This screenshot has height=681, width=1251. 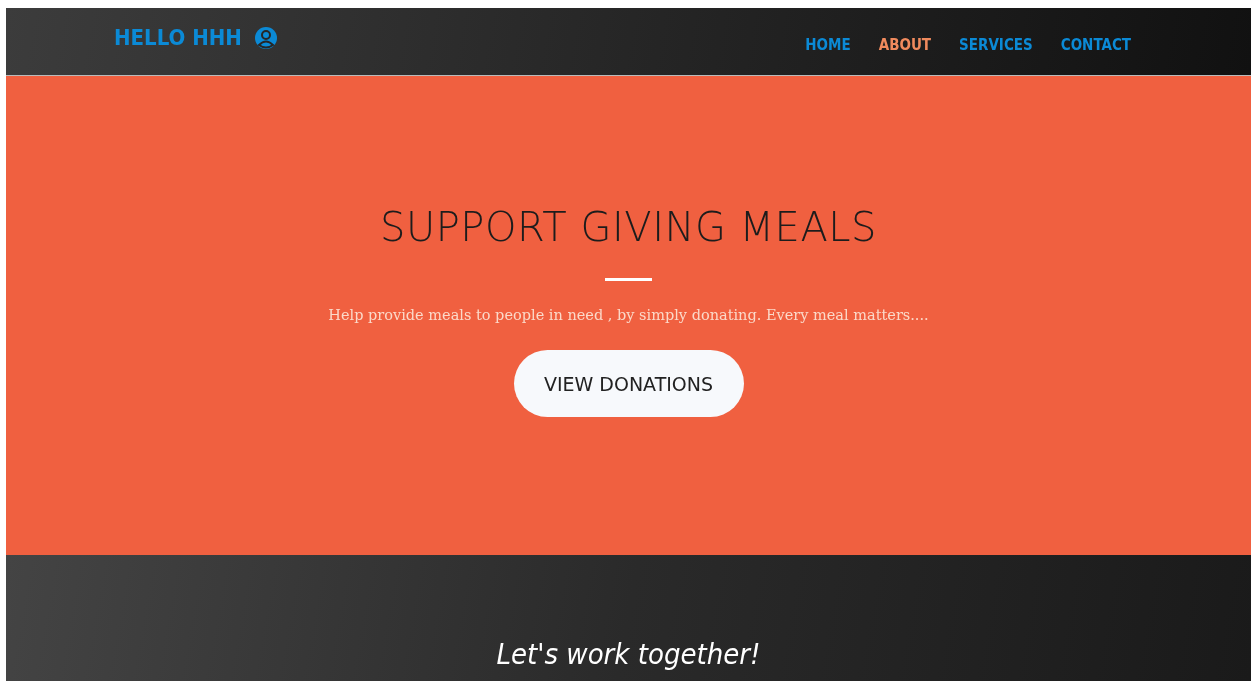 I want to click on view-donations-button: VIEW DONATIONS, so click(x=628, y=383).